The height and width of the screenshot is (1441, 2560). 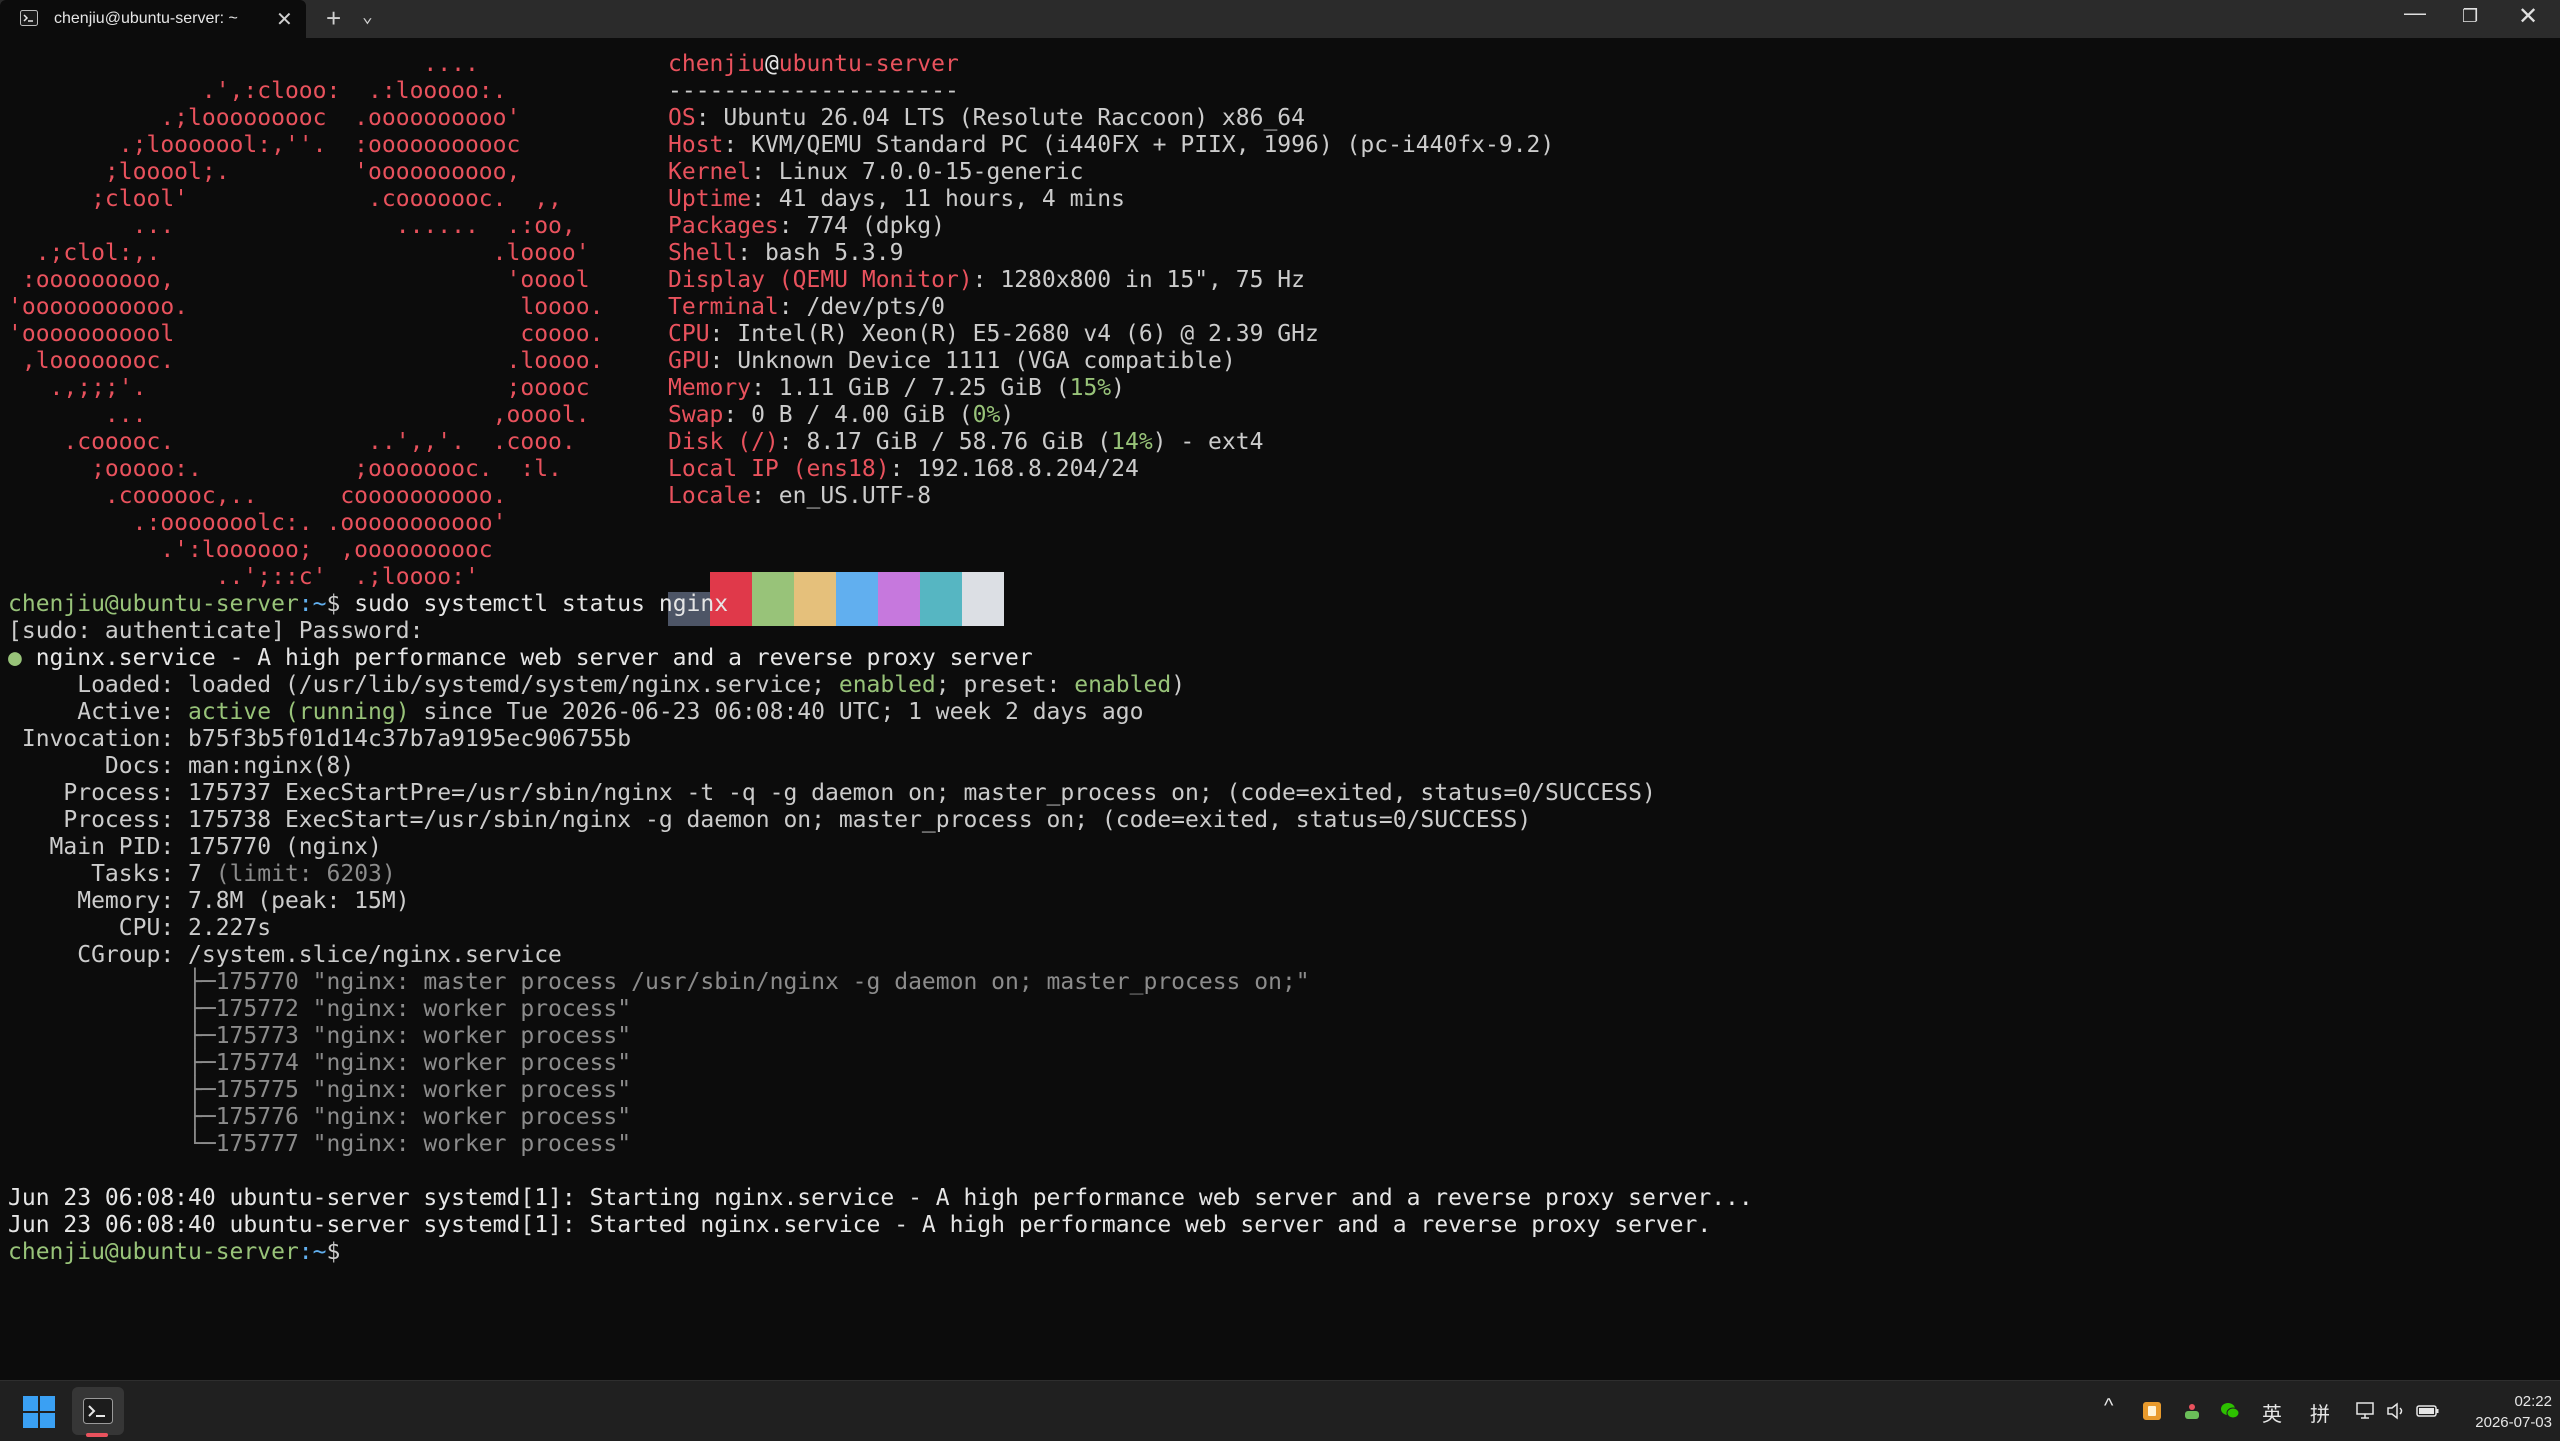 I want to click on tasks-line: Tasks: 7 (limit: 6203), so click(x=202, y=874).